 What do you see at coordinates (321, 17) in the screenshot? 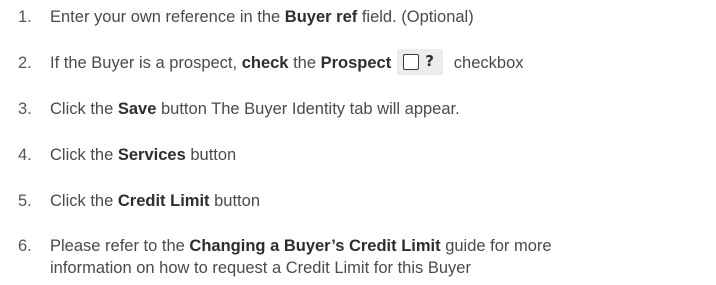
I see `field-name-buyer-ref: Buyer ref` at bounding box center [321, 17].